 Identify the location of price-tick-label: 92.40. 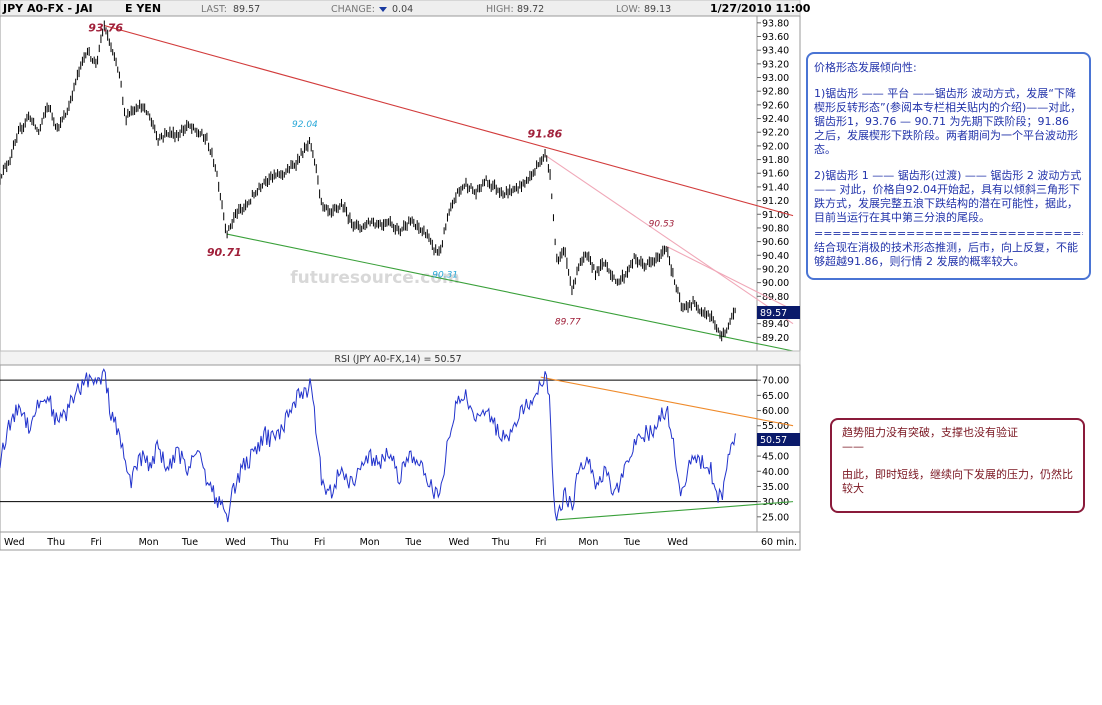
(775, 119).